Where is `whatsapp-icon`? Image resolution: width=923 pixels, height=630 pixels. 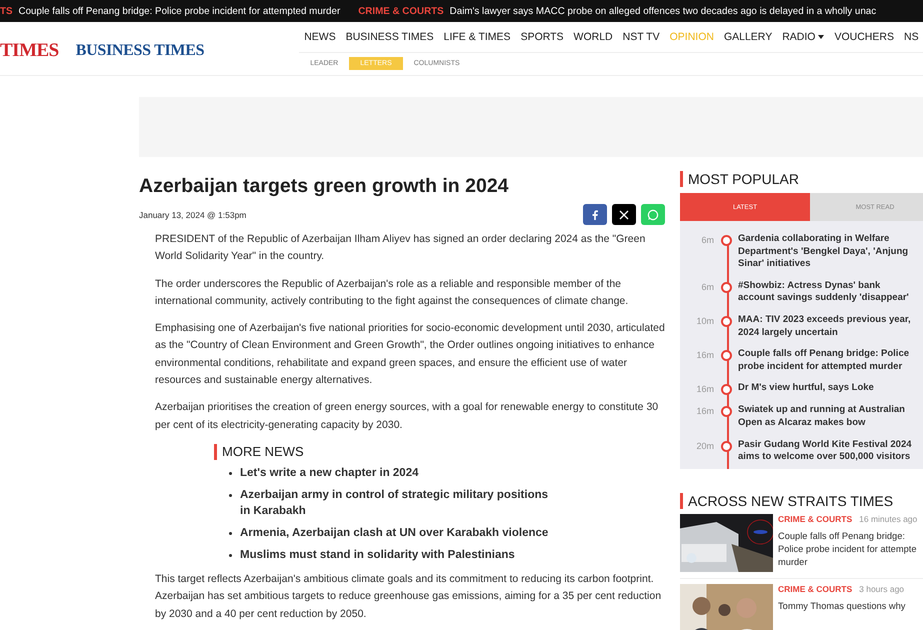
whatsapp-icon is located at coordinates (653, 214).